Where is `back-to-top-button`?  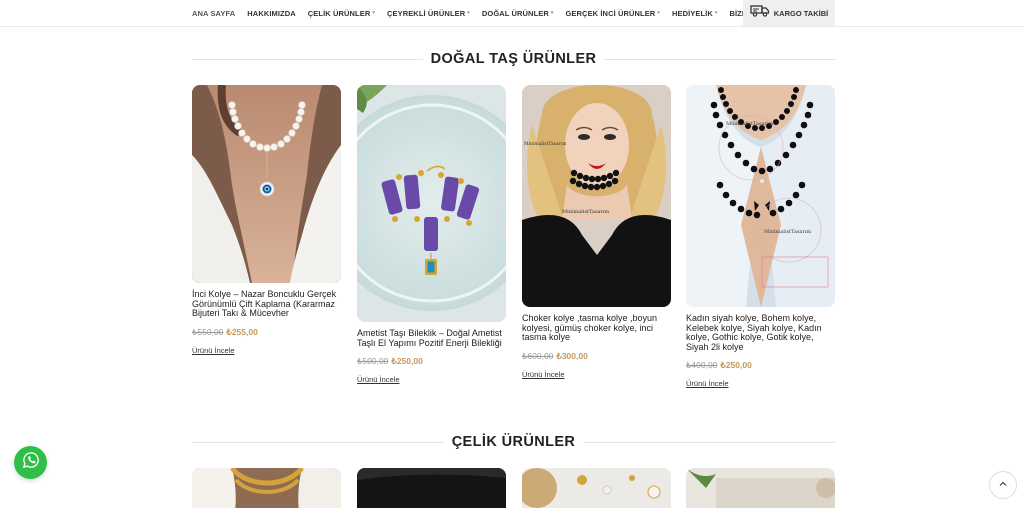 back-to-top-button is located at coordinates (1003, 485).